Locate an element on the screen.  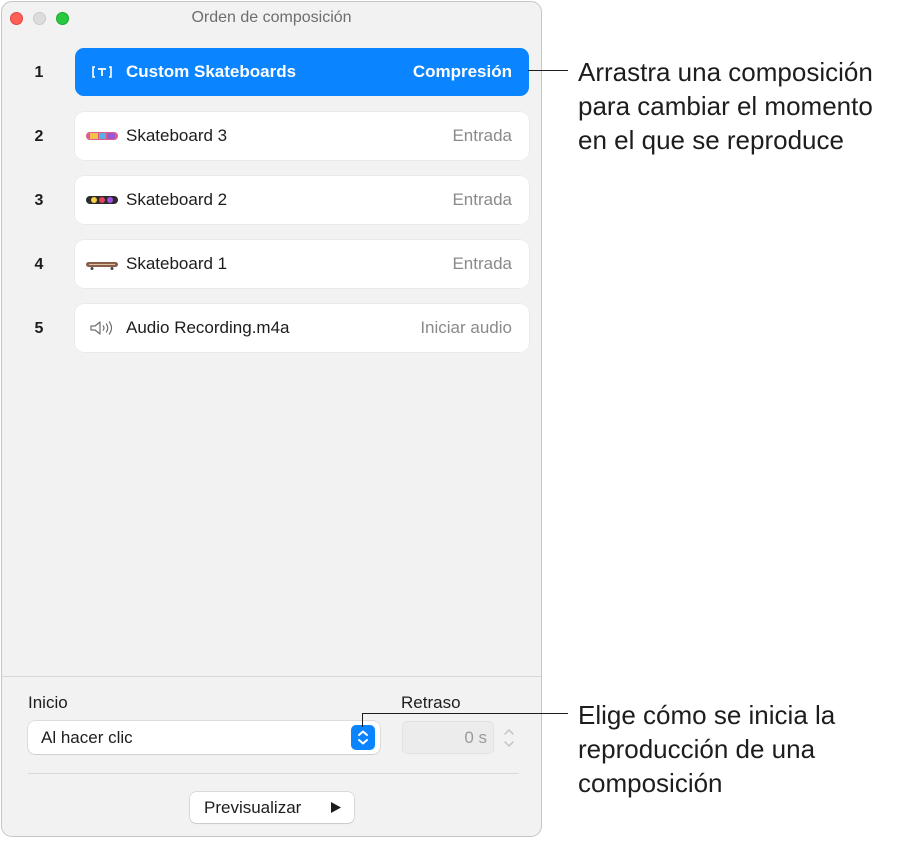
delay-stepper is located at coordinates (509, 738).